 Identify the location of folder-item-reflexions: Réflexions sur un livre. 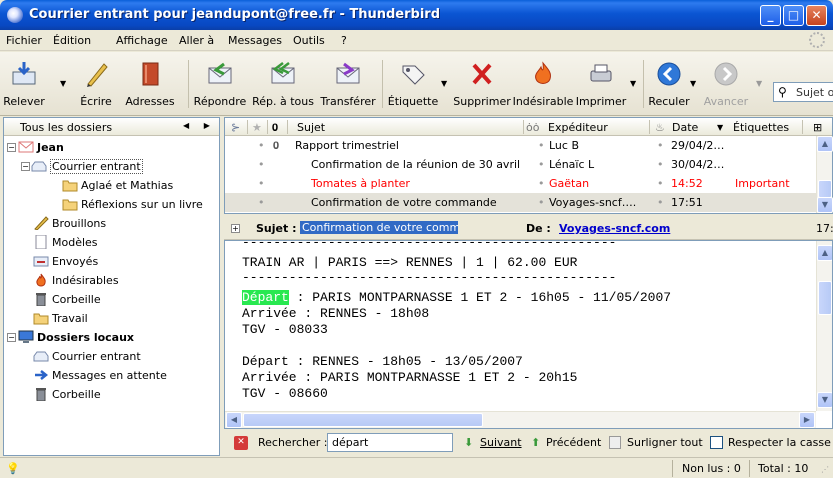
(111, 204).